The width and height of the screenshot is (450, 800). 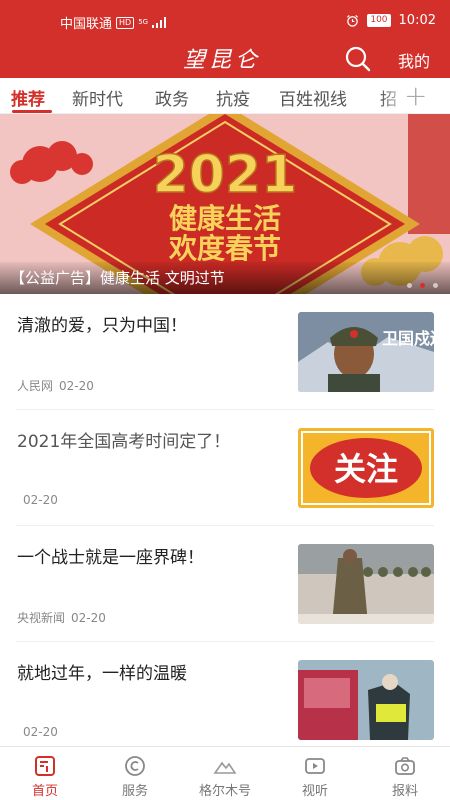 What do you see at coordinates (233, 97) in the screenshot?
I see `tab-anti-epidemic: 抗疫` at bounding box center [233, 97].